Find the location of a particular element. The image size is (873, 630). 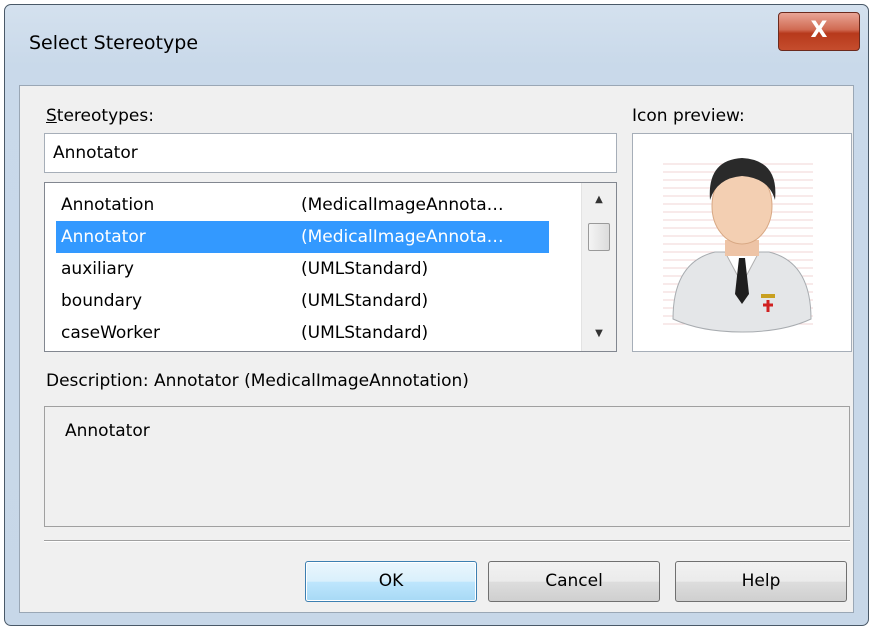

scrollbar-thumb is located at coordinates (599, 237).